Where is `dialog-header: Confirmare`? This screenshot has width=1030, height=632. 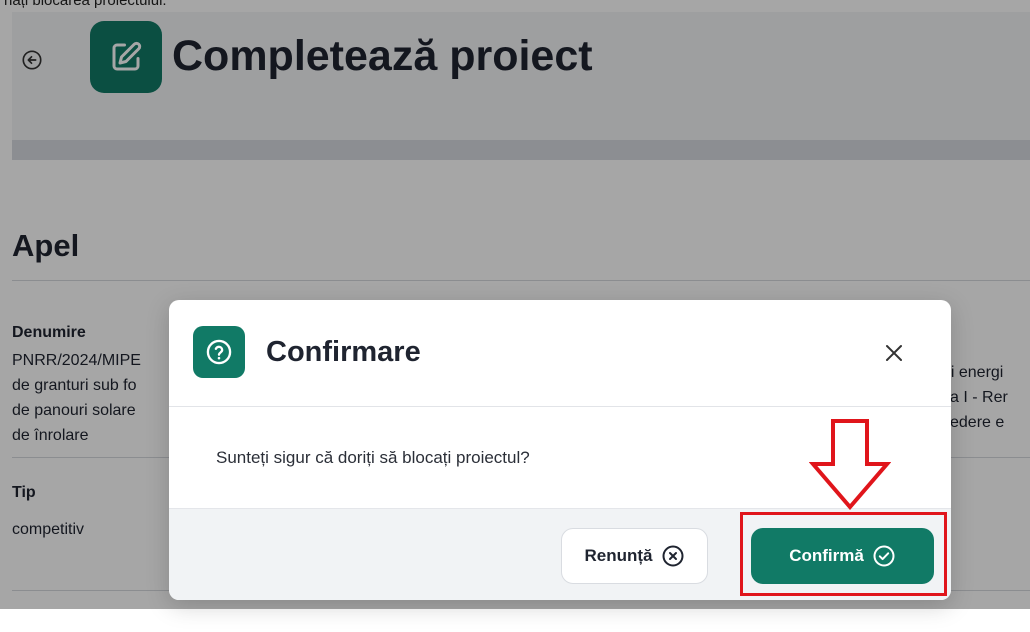 dialog-header: Confirmare is located at coordinates (560, 353).